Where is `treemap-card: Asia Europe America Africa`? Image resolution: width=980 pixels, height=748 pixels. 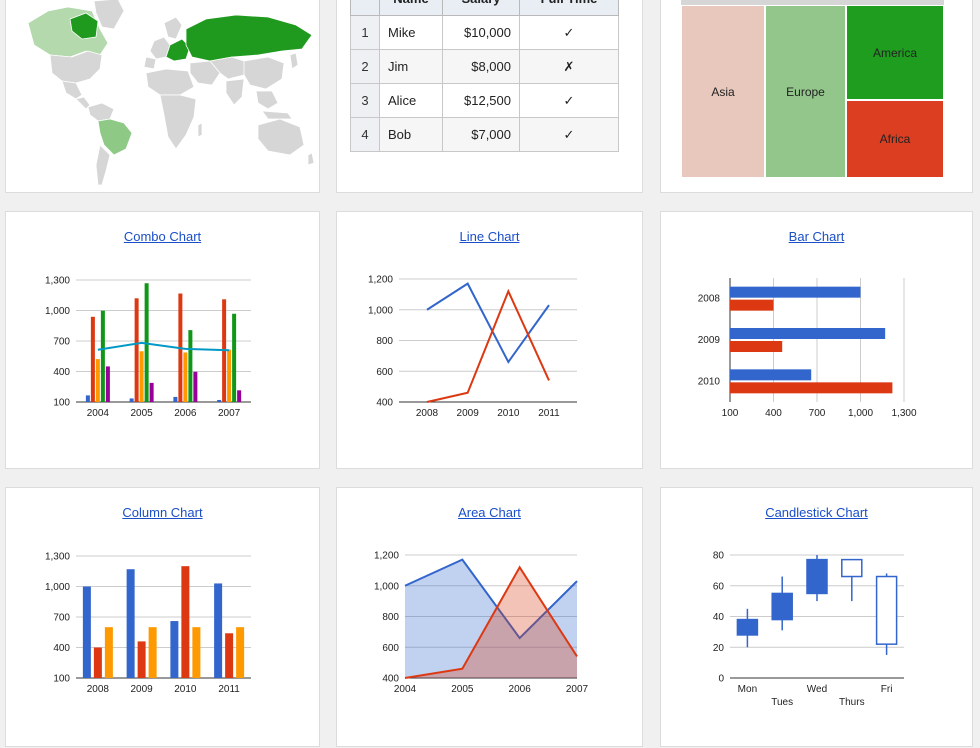
treemap-card: Asia Europe America Africa is located at coordinates (816, 96).